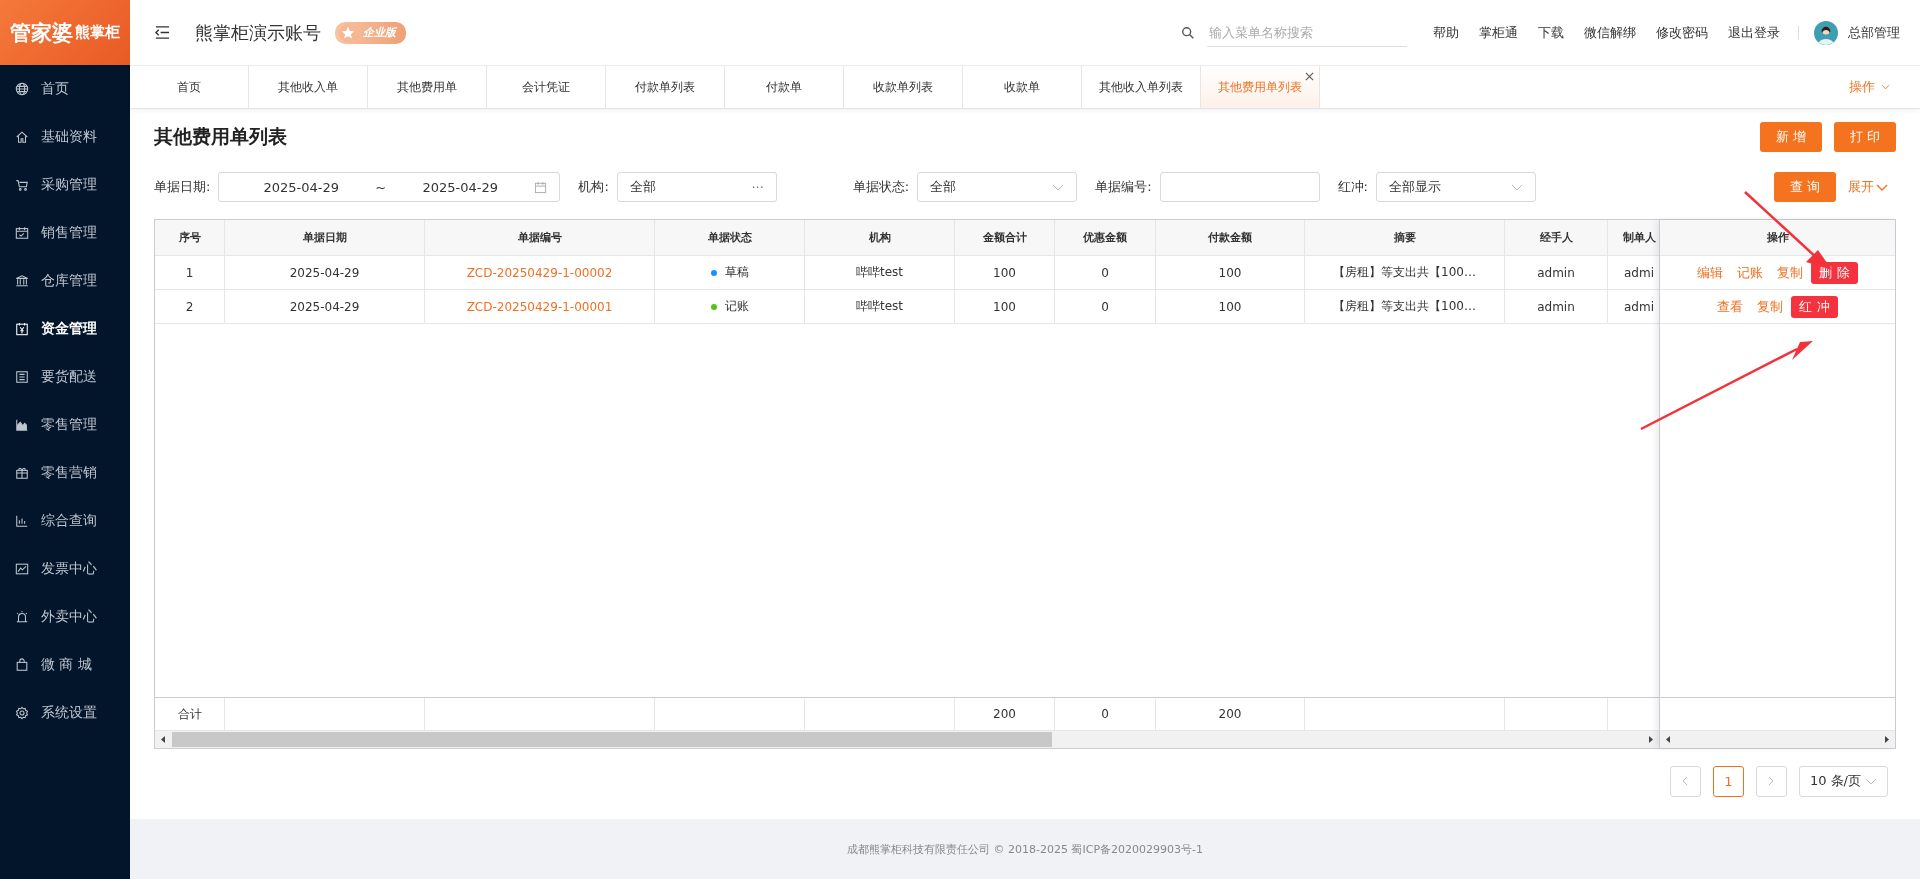 The image size is (1920, 879). Describe the element at coordinates (65, 665) in the screenshot. I see `sidebar-item: 微 商 城` at that location.